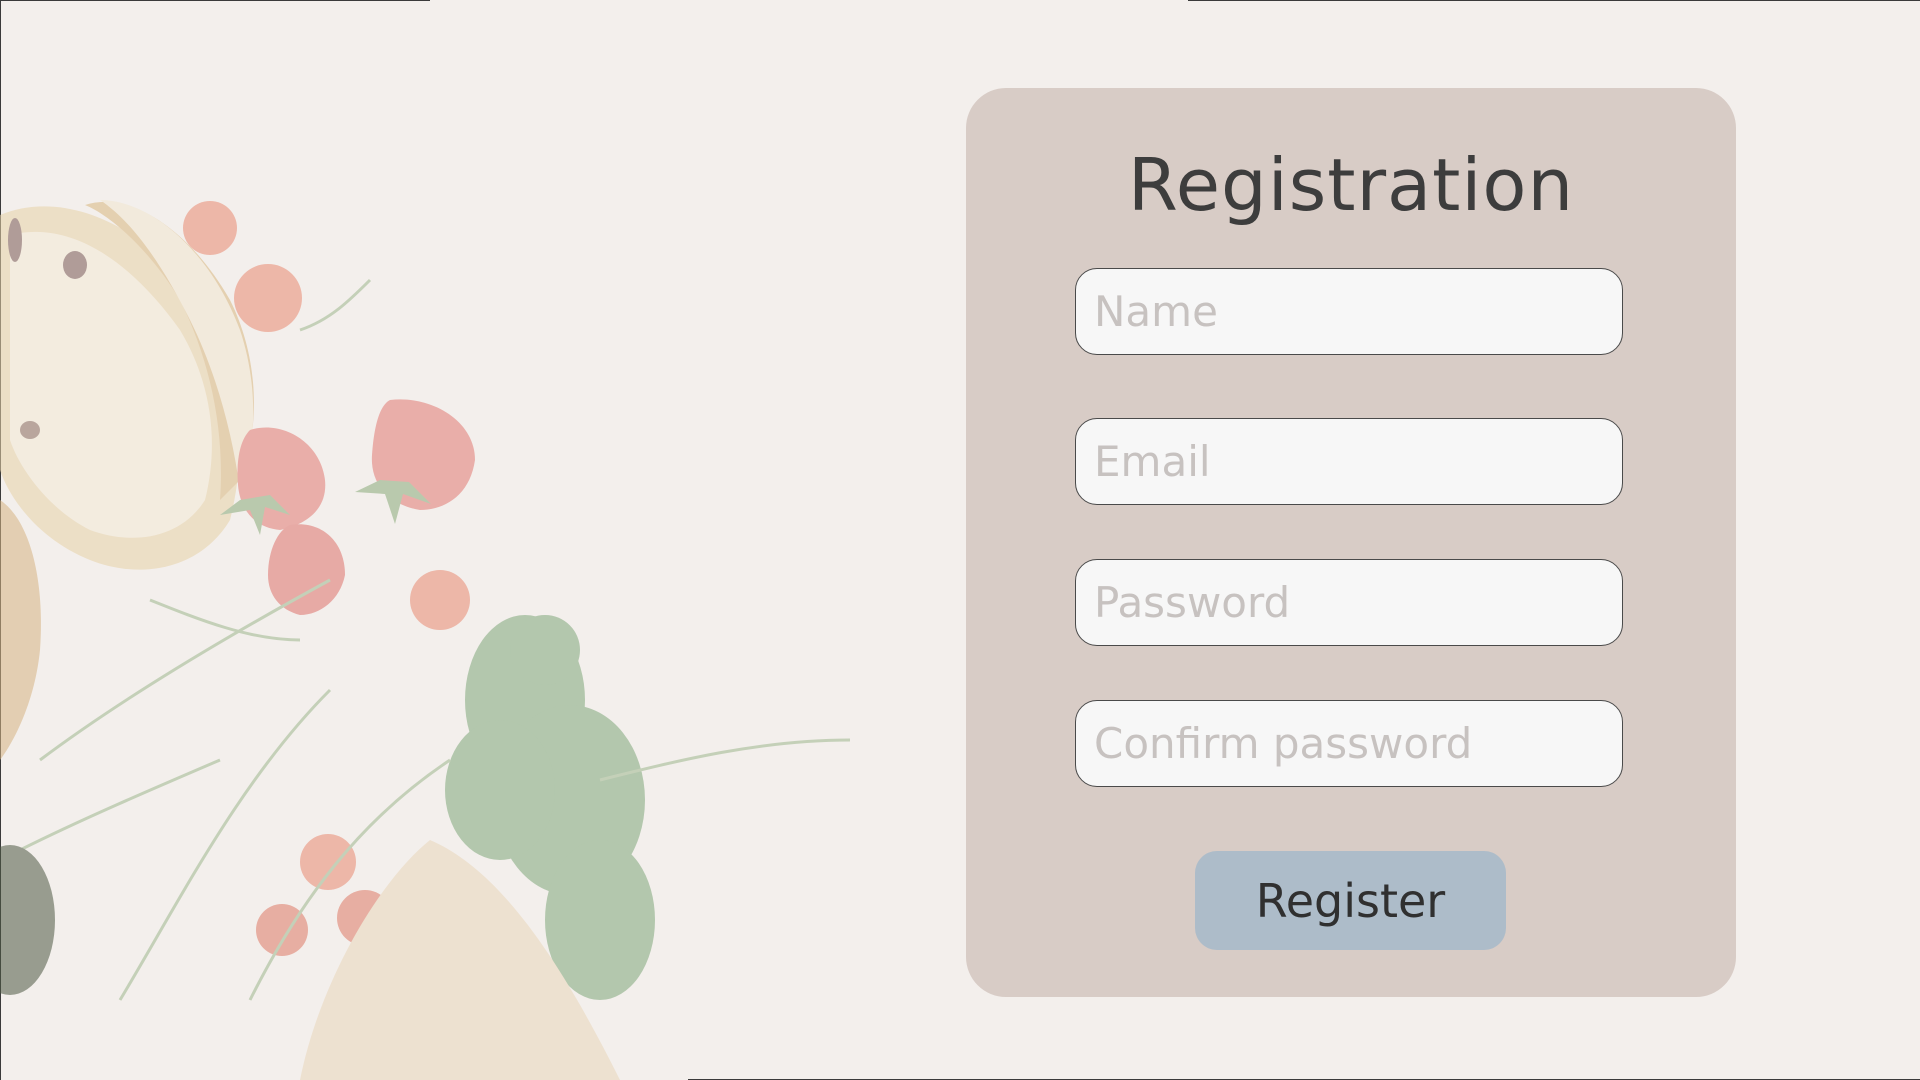 The width and height of the screenshot is (1920, 1080). What do you see at coordinates (1349, 602) in the screenshot?
I see `password-input` at bounding box center [1349, 602].